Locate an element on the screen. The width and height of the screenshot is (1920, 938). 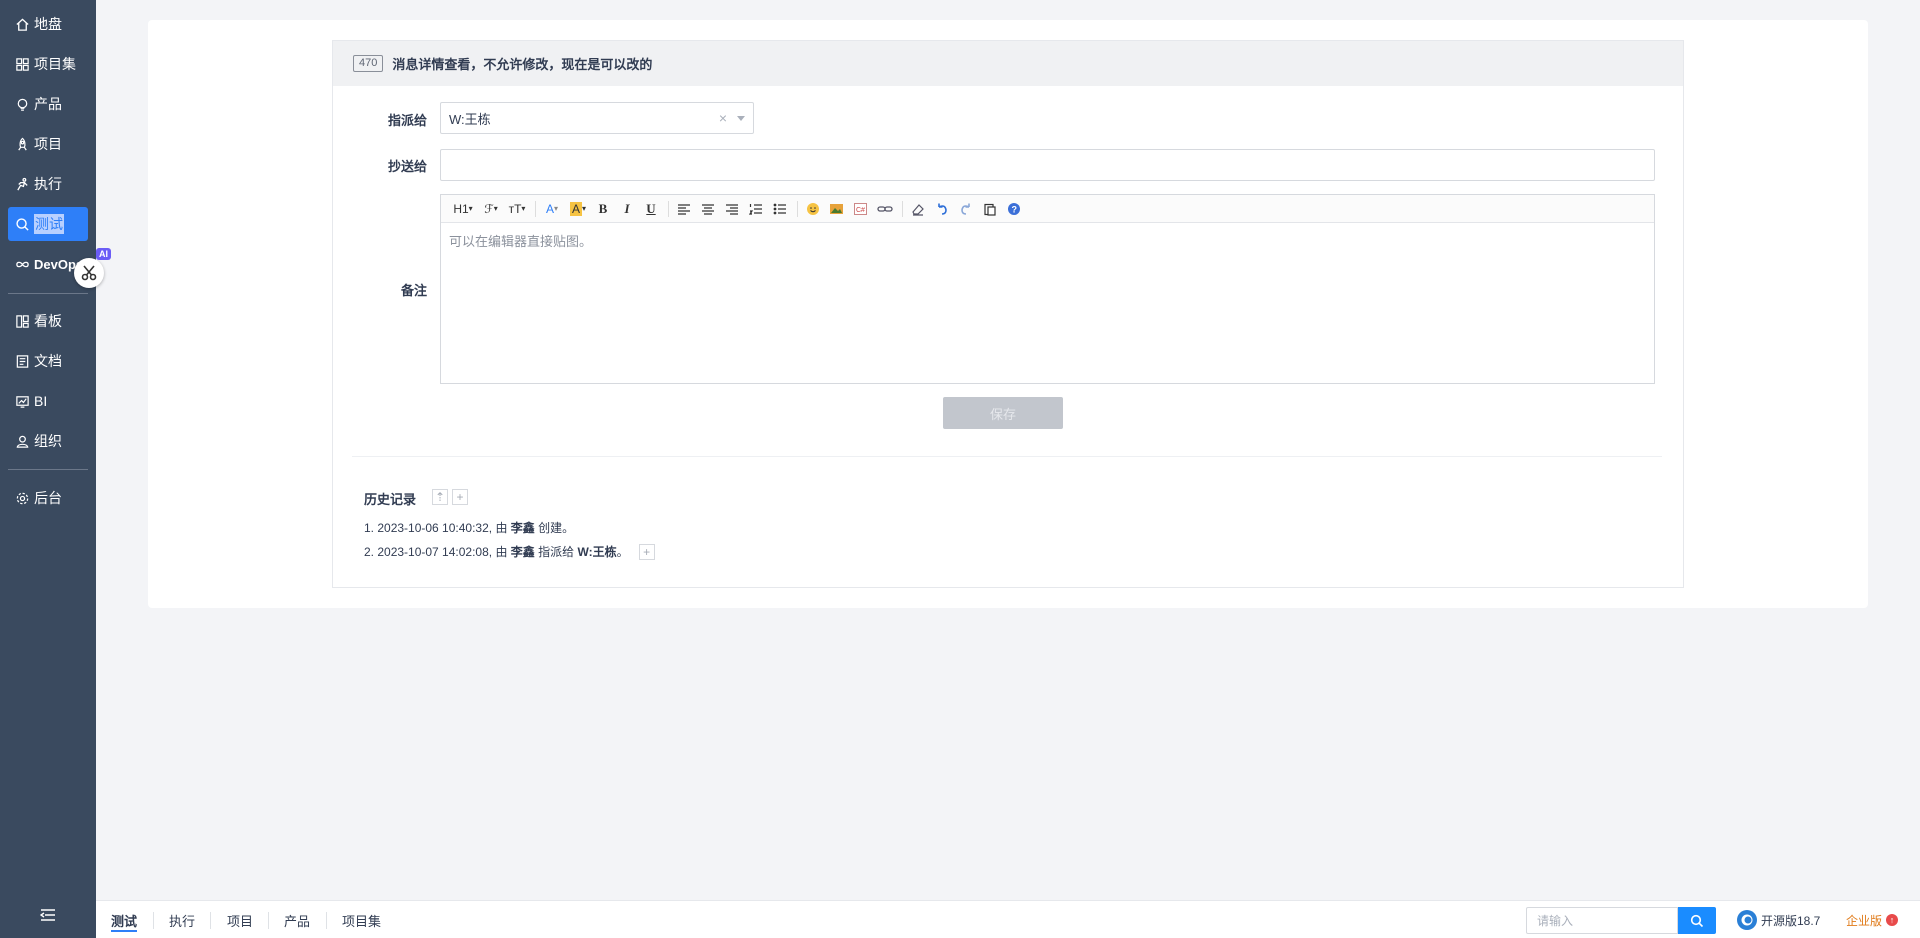
sidebar-item-execution: 执行 is located at coordinates (48, 184).